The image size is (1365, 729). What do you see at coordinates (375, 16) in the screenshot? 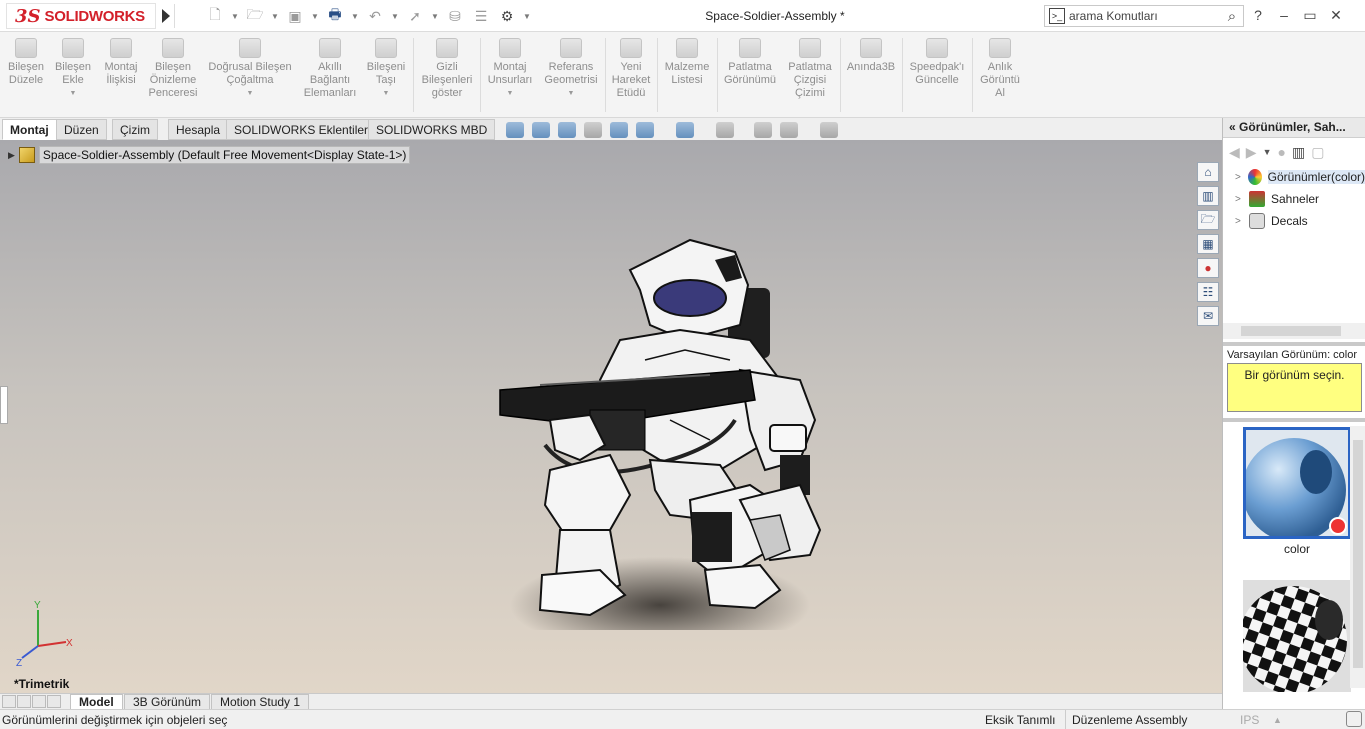
I see `undo-icon: ↶` at bounding box center [375, 16].